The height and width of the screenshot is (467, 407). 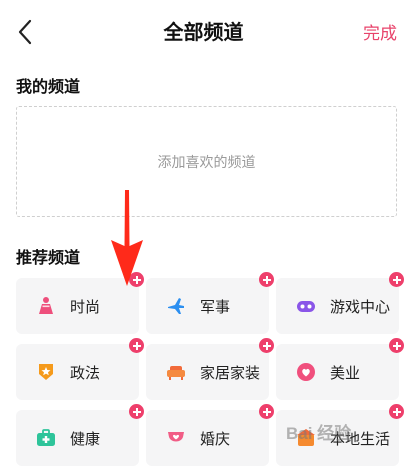 I want to click on jet-icon, so click(x=176, y=306).